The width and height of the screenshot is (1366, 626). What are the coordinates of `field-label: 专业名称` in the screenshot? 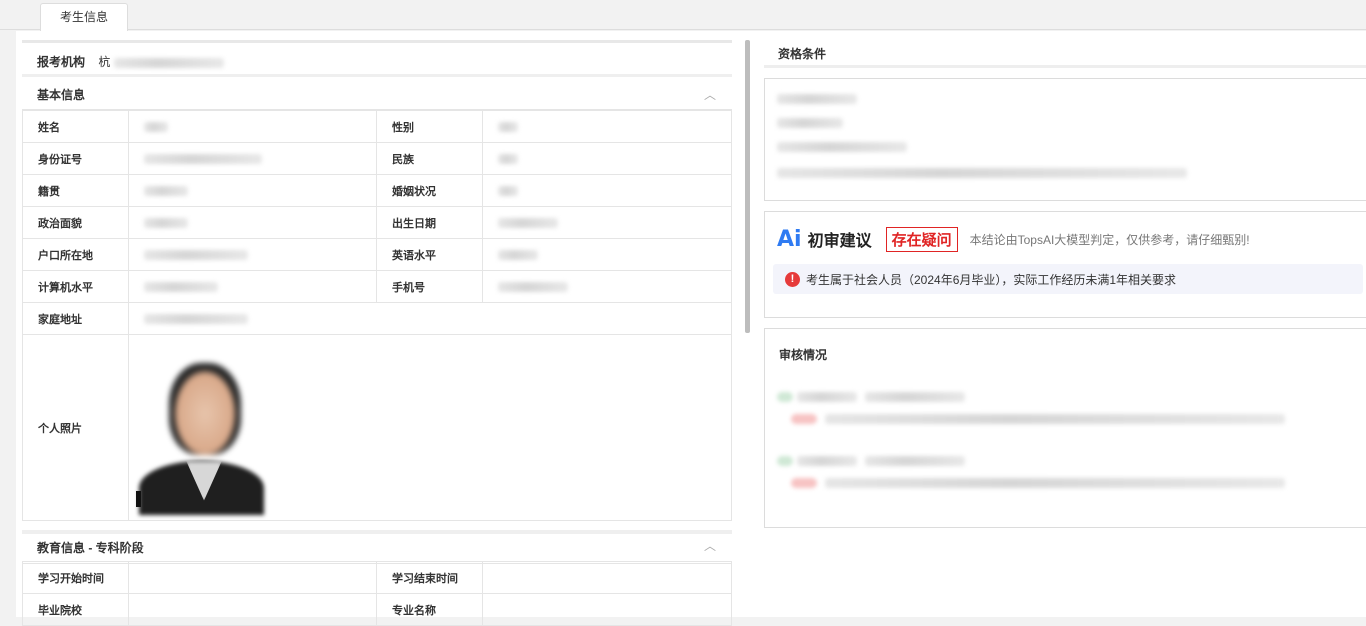 It's located at (429, 609).